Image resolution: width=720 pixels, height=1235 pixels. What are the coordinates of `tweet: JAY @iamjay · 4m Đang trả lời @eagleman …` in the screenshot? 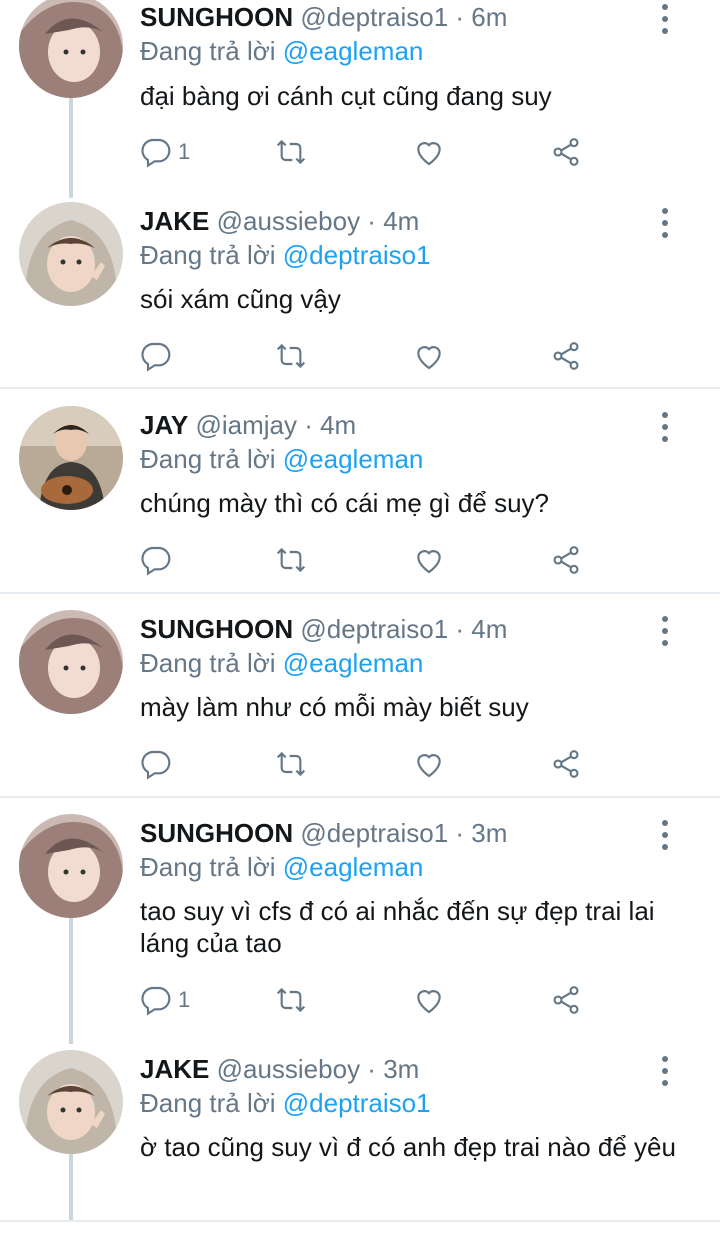 It's located at (360, 497).